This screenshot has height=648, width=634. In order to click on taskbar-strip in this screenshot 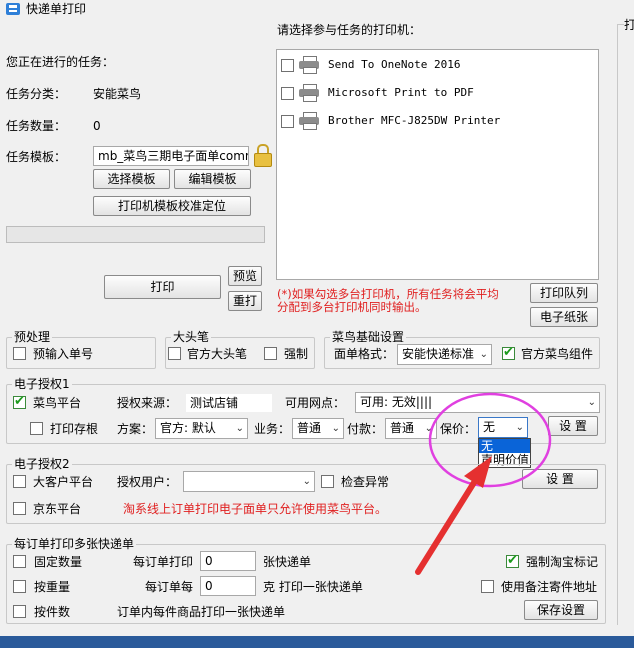, I will do `click(317, 642)`.